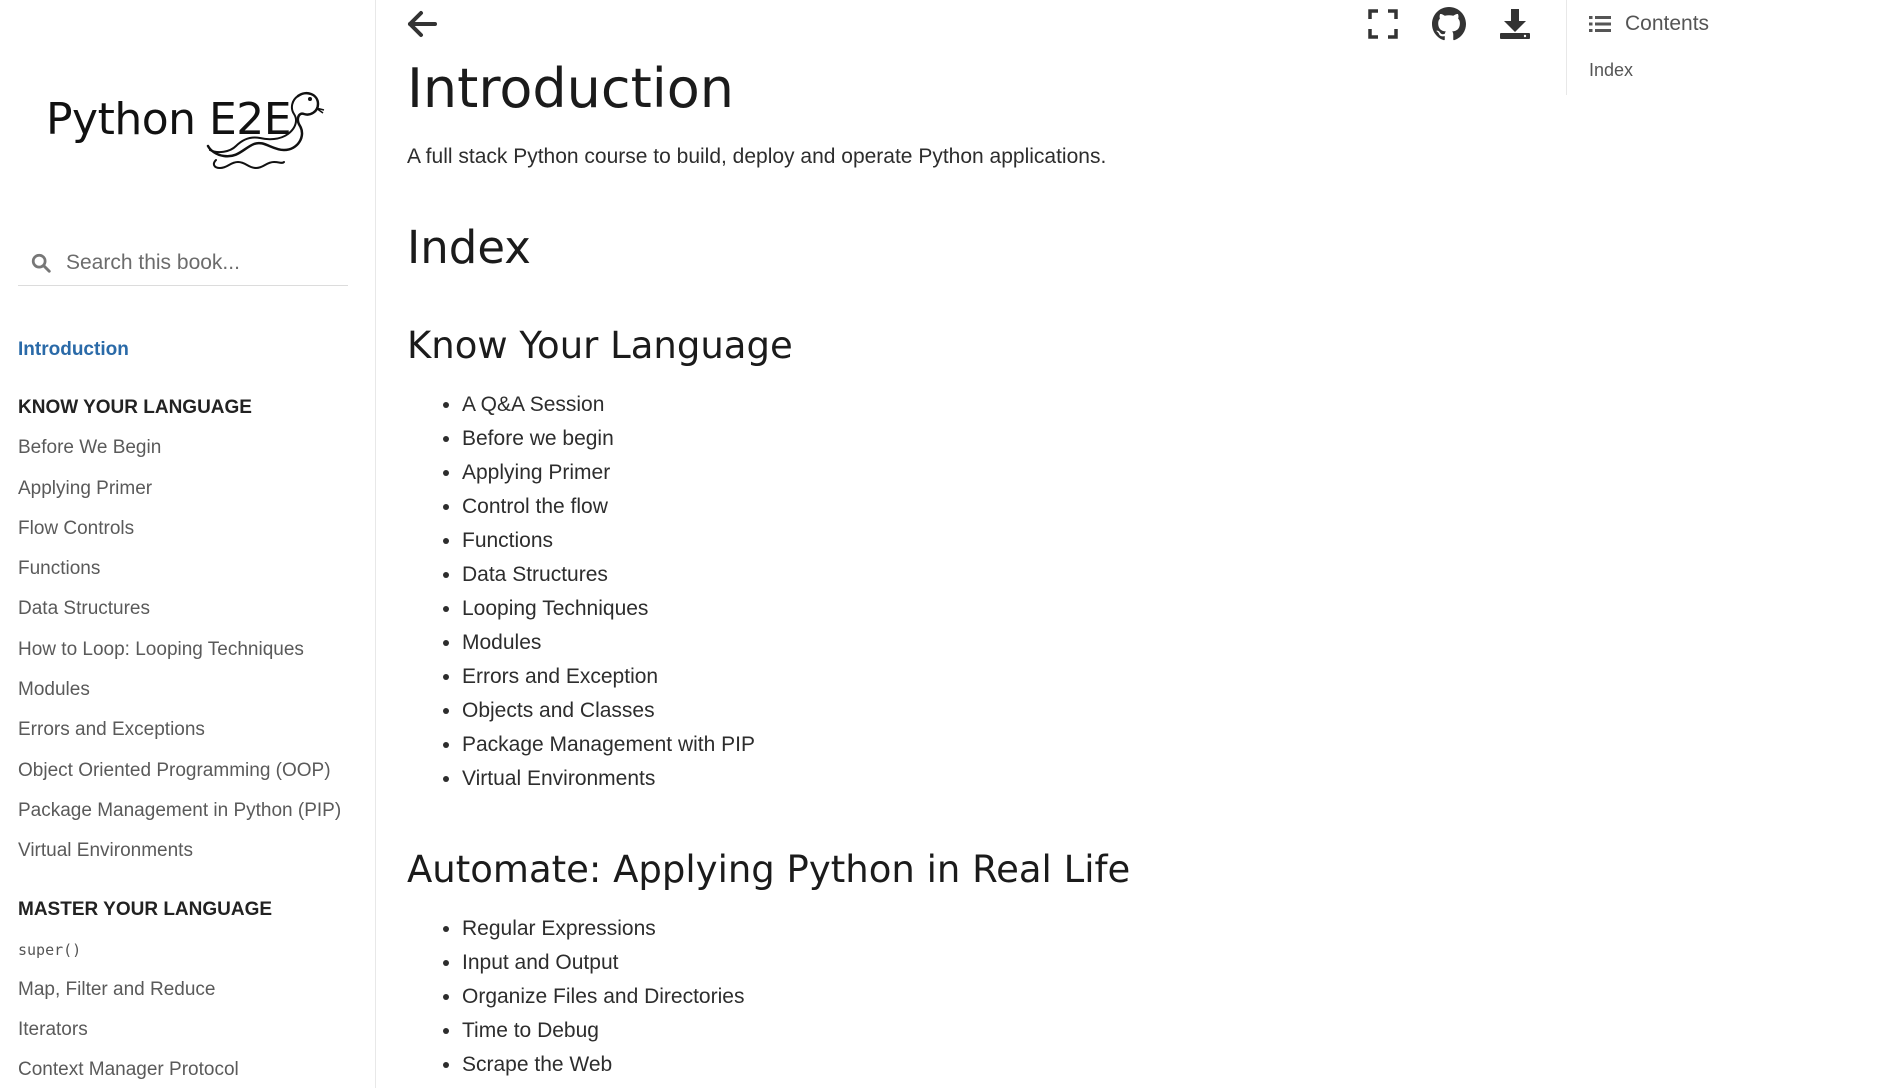 This screenshot has width=1887, height=1091. I want to click on sidebar-item-flow-controls: Flow Controls, so click(188, 529).